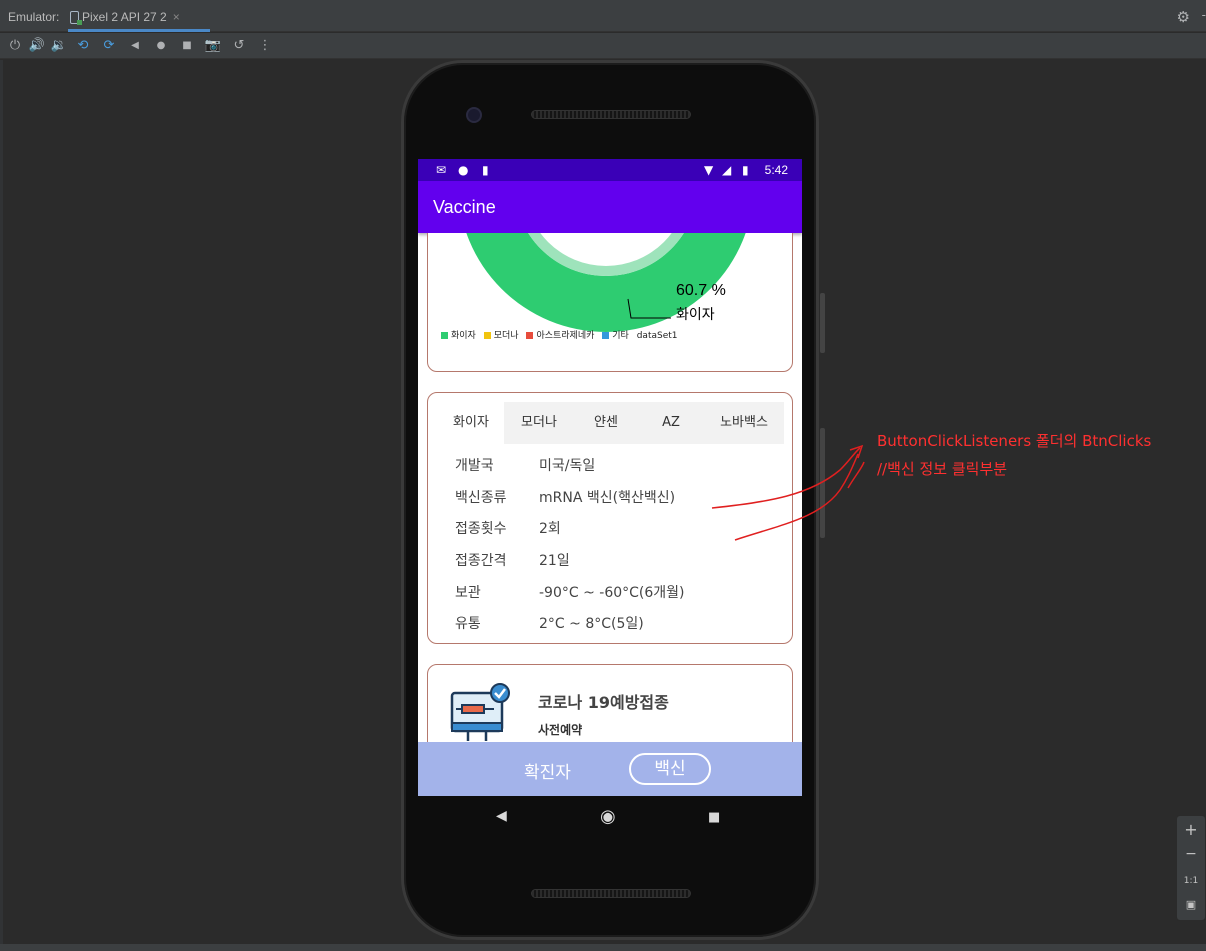  Describe the element at coordinates (109, 46) in the screenshot. I see `rotate-right-icon: ⟳` at that location.